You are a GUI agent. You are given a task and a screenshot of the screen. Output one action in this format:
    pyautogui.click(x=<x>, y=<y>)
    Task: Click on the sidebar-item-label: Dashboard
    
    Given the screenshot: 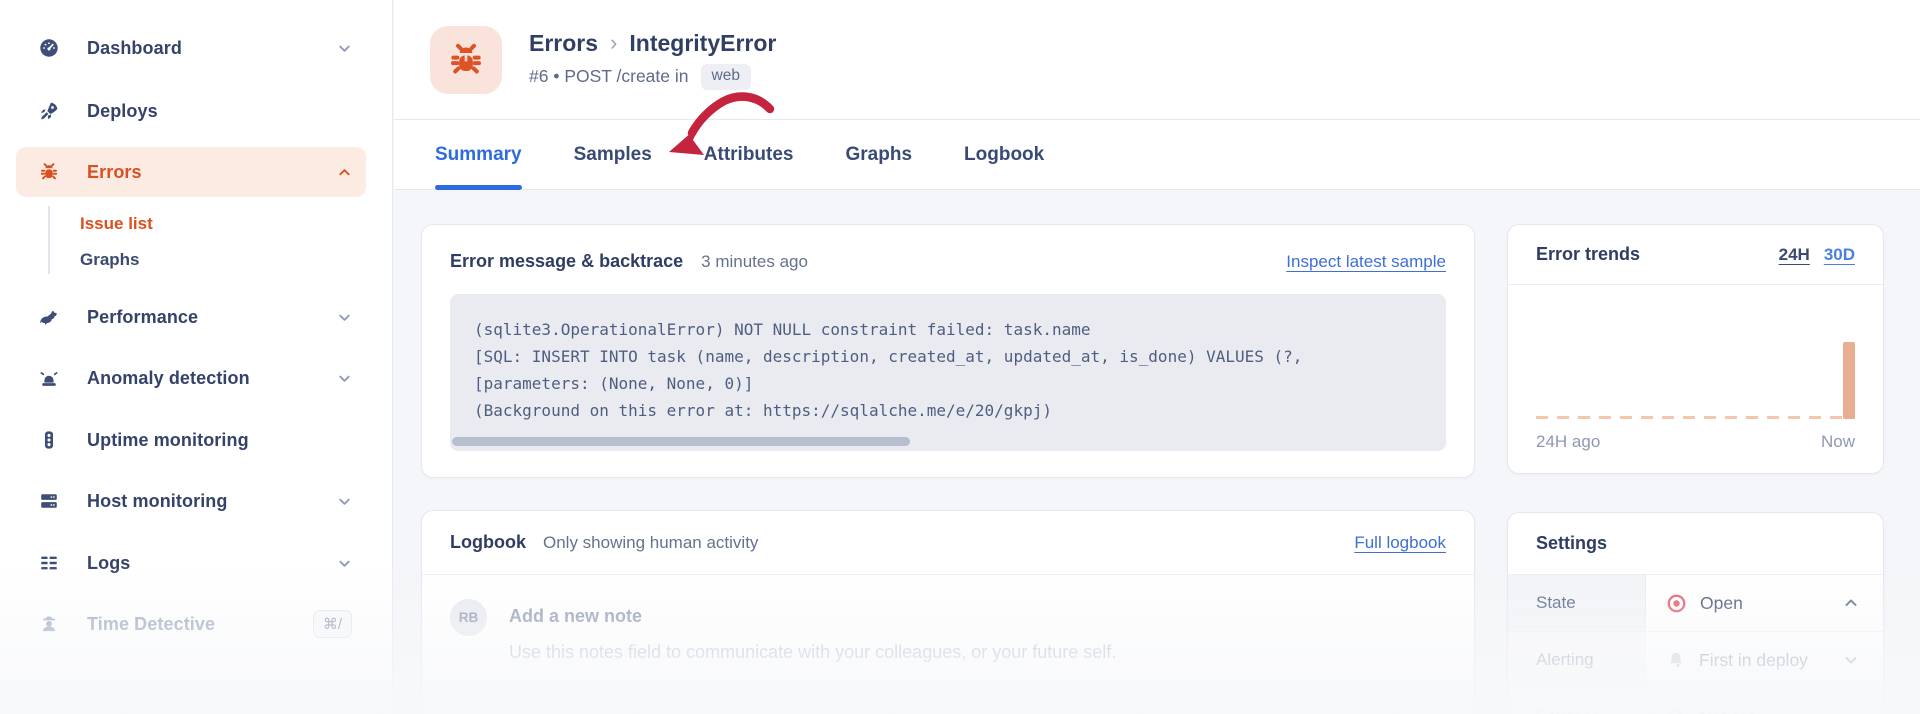 What is the action you would take?
    pyautogui.click(x=134, y=47)
    